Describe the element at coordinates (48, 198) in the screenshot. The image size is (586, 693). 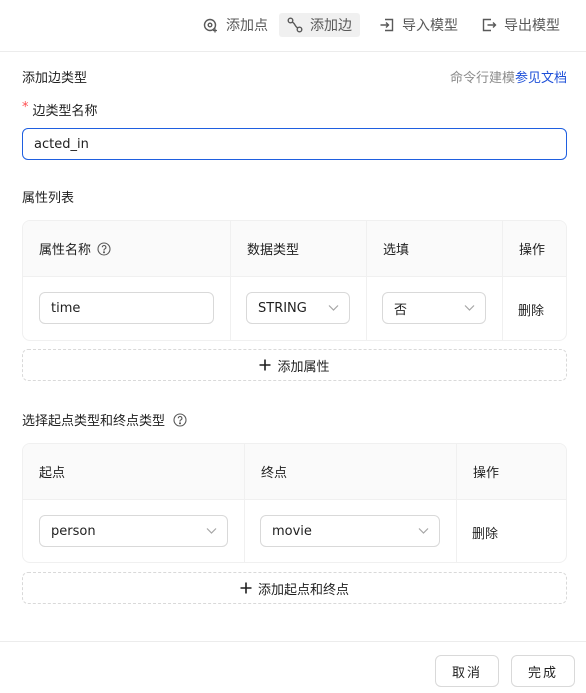
I see `attributes-title: 属性列表` at that location.